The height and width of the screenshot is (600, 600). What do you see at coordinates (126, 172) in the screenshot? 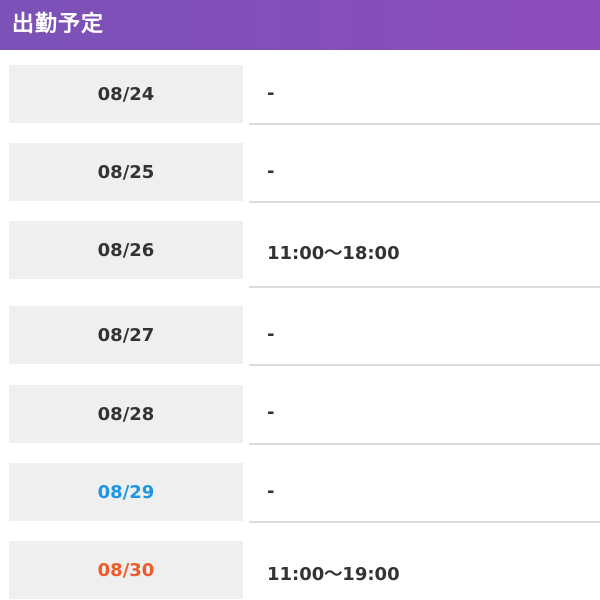
I see `date-cell: 08/25` at bounding box center [126, 172].